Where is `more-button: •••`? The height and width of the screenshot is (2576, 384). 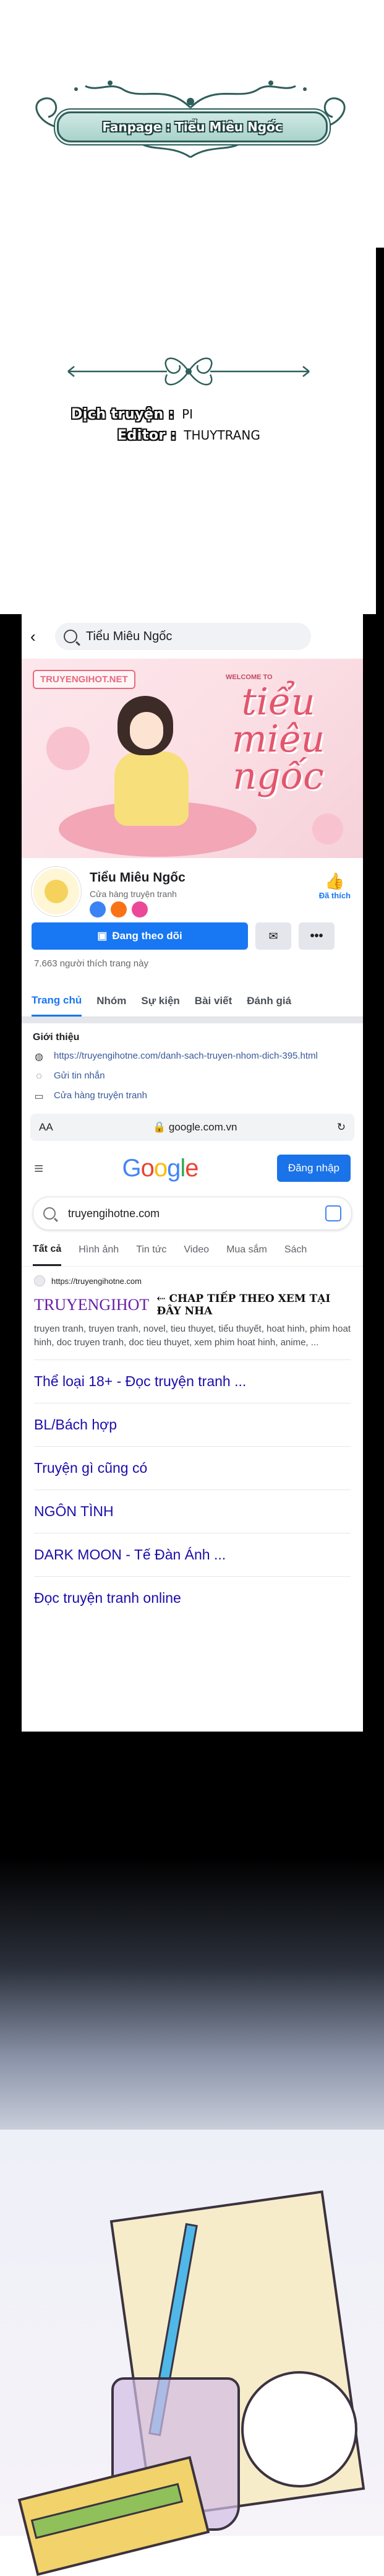 more-button: ••• is located at coordinates (317, 936).